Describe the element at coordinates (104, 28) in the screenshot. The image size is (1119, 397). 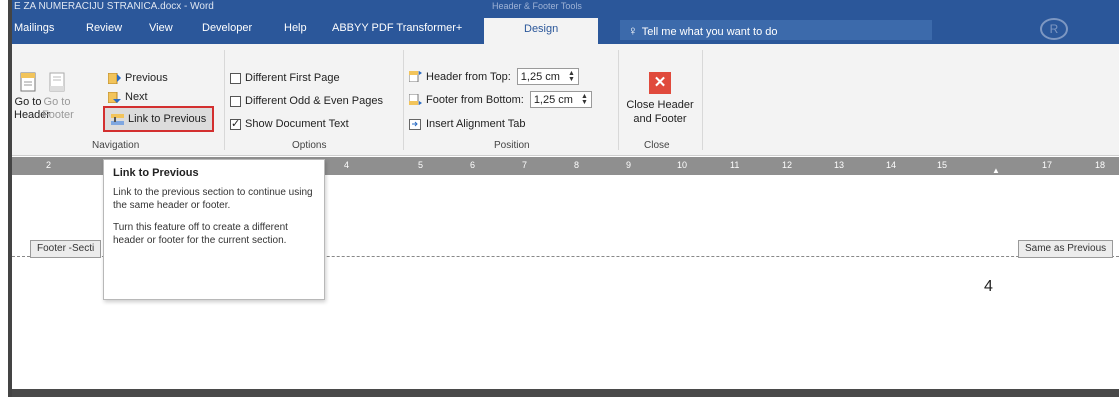
I see `tab-review: Review` at that location.